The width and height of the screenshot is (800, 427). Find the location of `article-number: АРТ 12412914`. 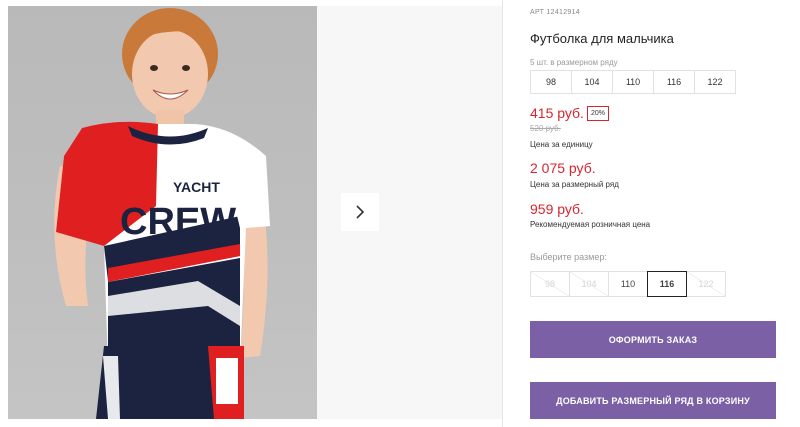

article-number: АРТ 12412914 is located at coordinates (555, 12).